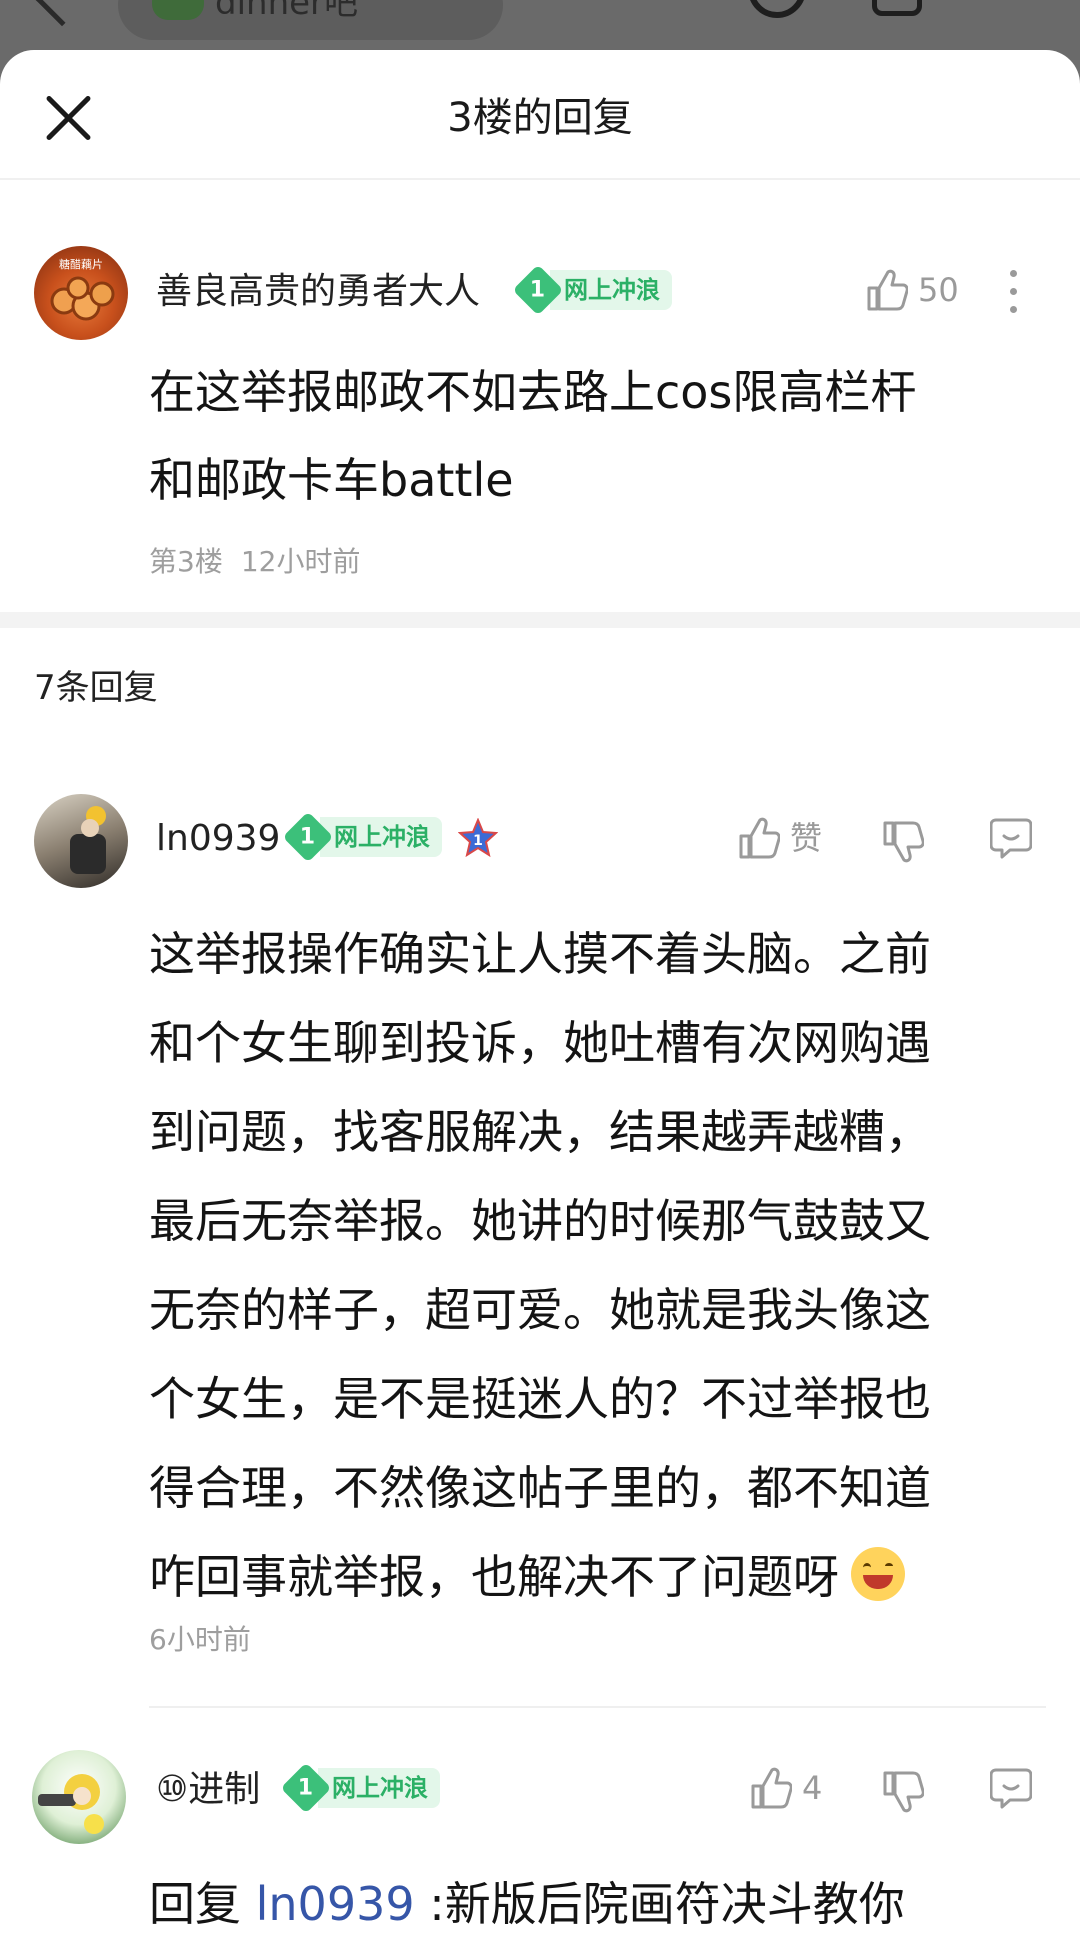 Image resolution: width=1080 pixels, height=1957 pixels. Describe the element at coordinates (287, 11) in the screenshot. I see `forum-name: dinner吧` at that location.